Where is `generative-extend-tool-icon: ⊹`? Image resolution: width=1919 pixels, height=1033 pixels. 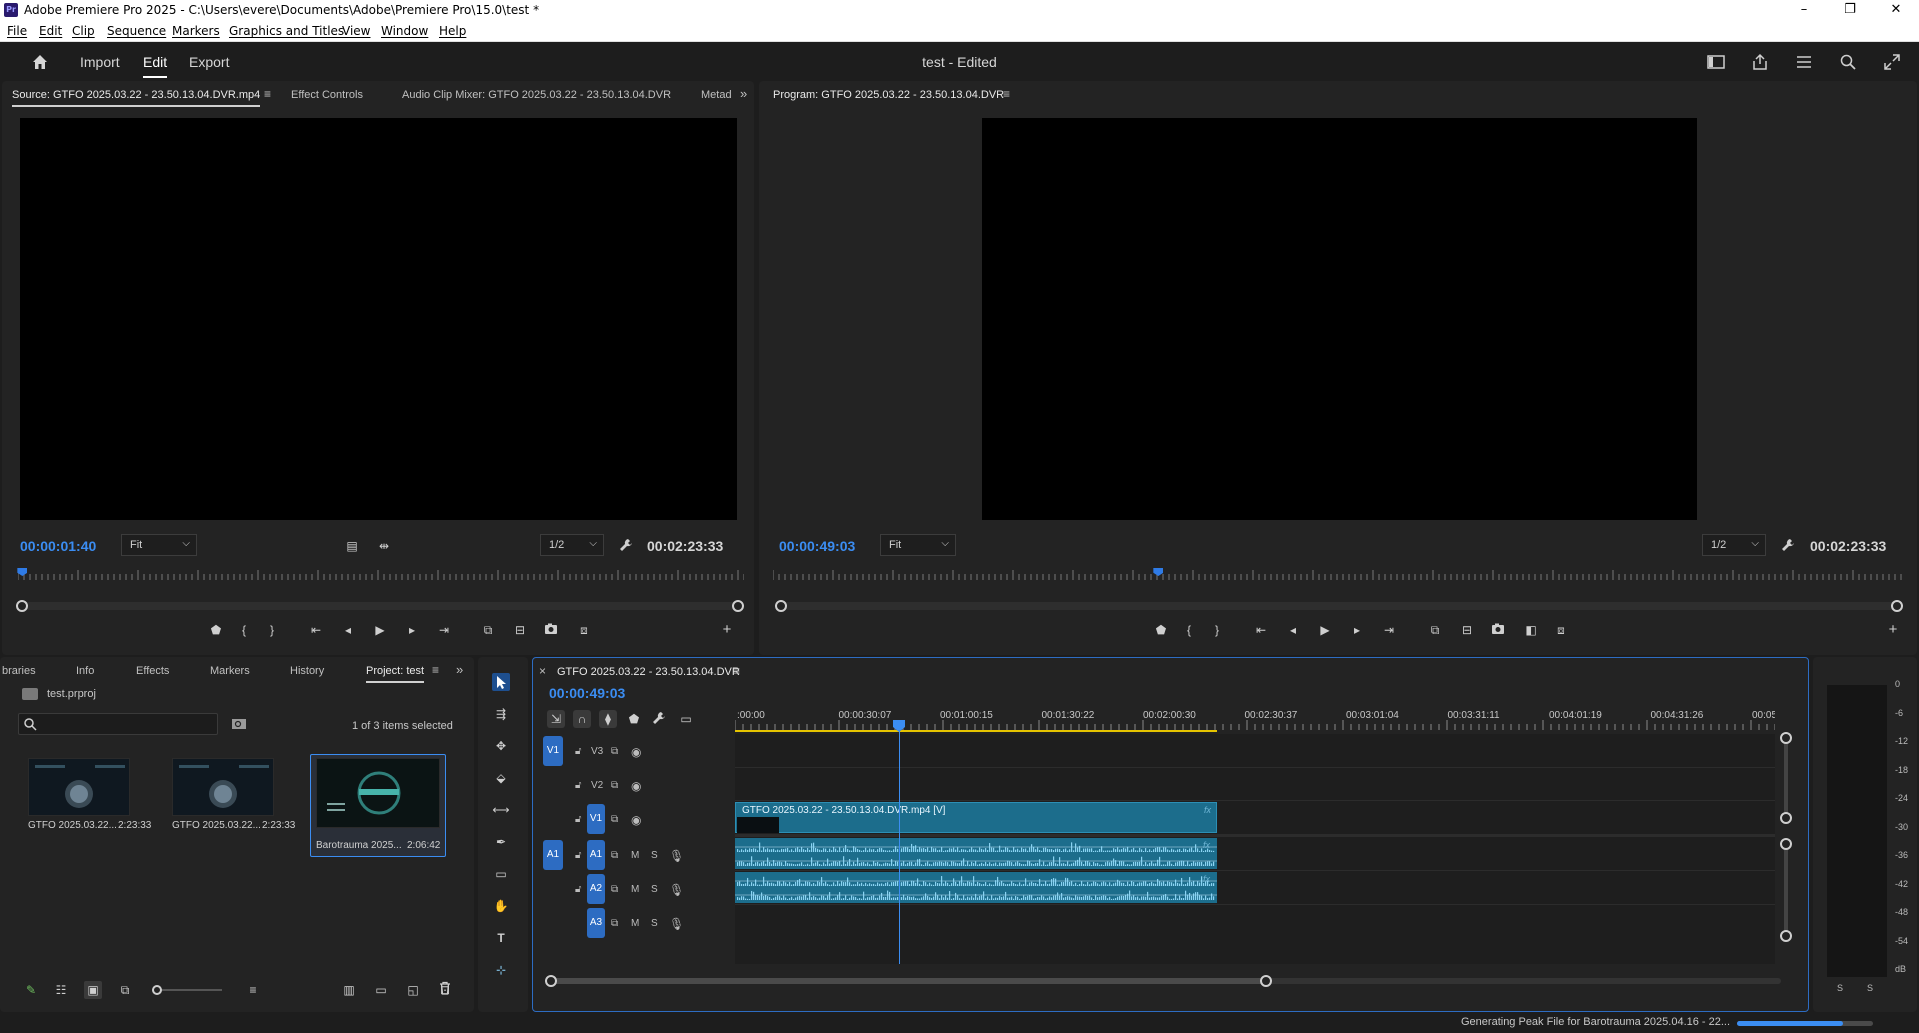
generative-extend-tool-icon: ⊹ is located at coordinates (501, 970).